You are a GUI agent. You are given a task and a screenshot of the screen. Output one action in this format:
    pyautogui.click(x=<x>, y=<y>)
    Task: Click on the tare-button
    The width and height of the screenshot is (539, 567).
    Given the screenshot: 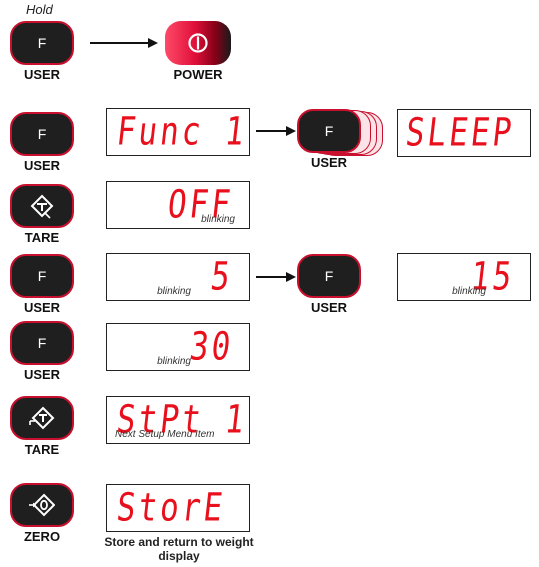 What is the action you would take?
    pyautogui.click(x=42, y=206)
    